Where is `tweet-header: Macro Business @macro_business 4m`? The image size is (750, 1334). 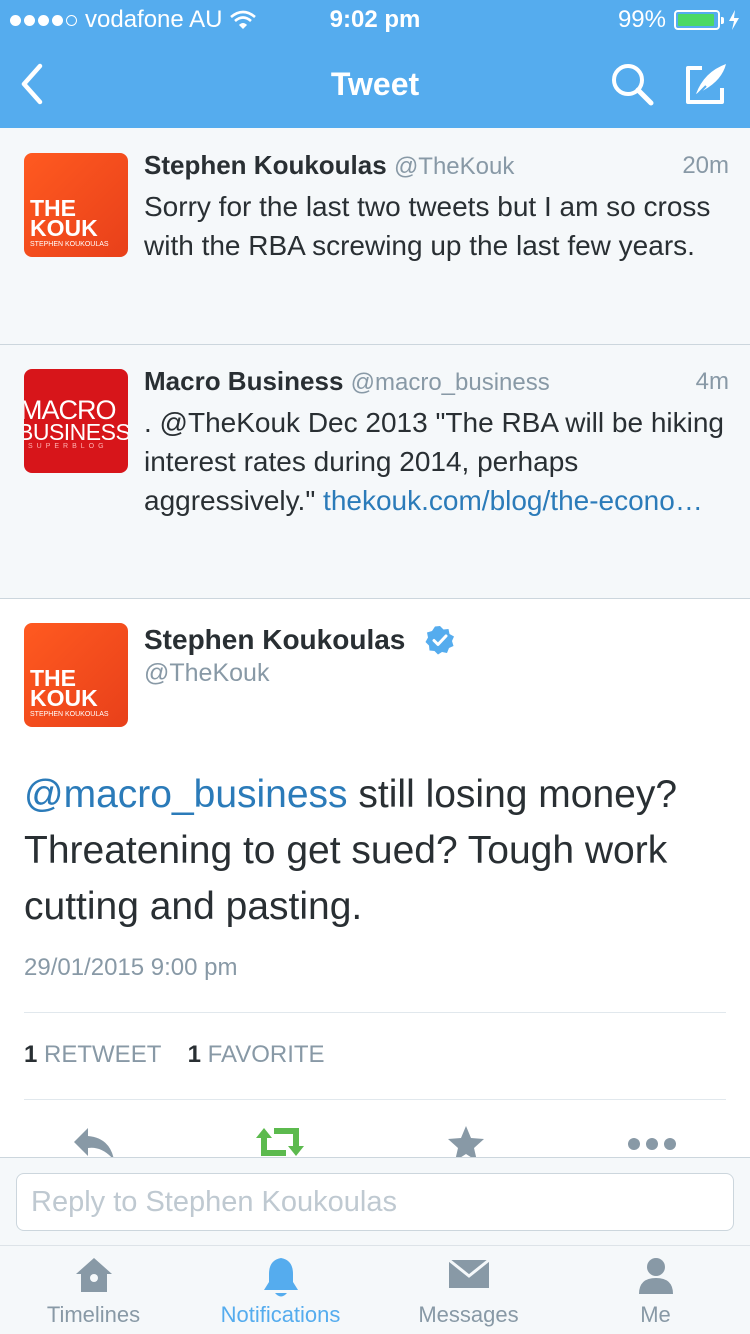
tweet-header: Macro Business @macro_business 4m is located at coordinates (436, 381).